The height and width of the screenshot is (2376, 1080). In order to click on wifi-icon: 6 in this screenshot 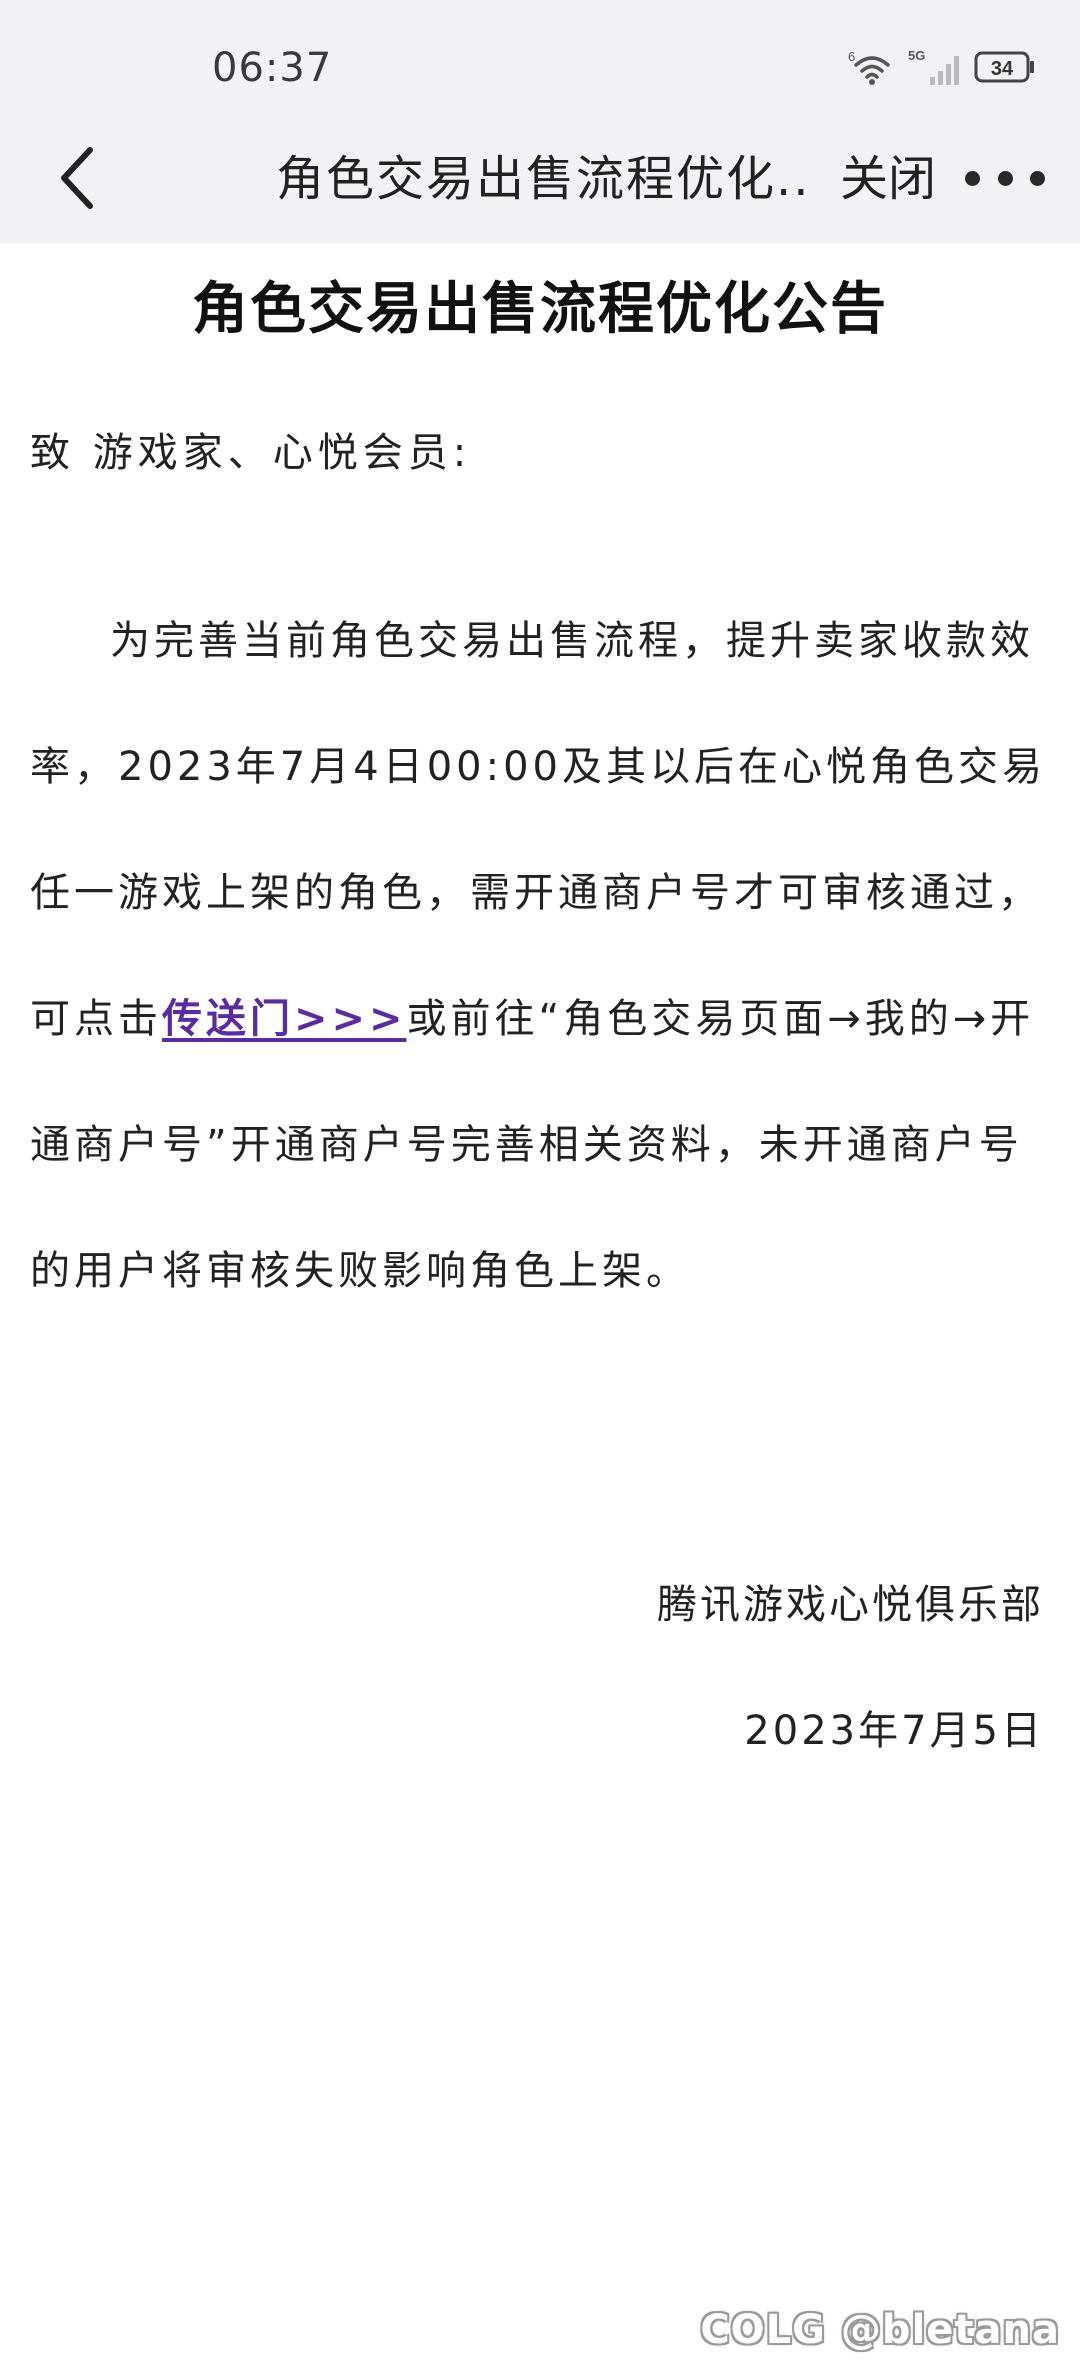, I will do `click(872, 67)`.